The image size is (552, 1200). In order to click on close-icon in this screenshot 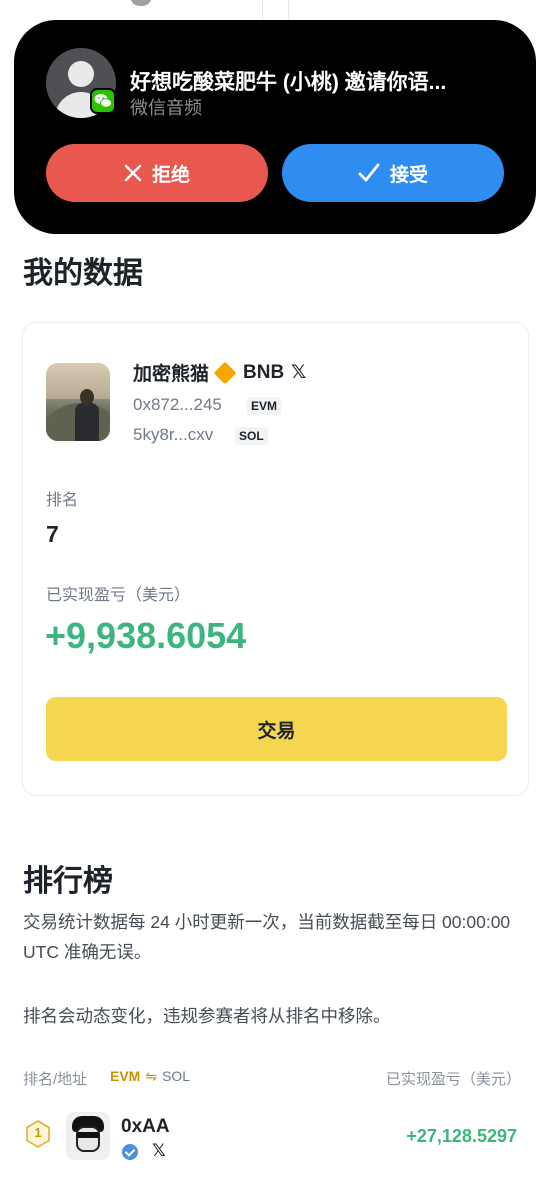, I will do `click(133, 173)`.